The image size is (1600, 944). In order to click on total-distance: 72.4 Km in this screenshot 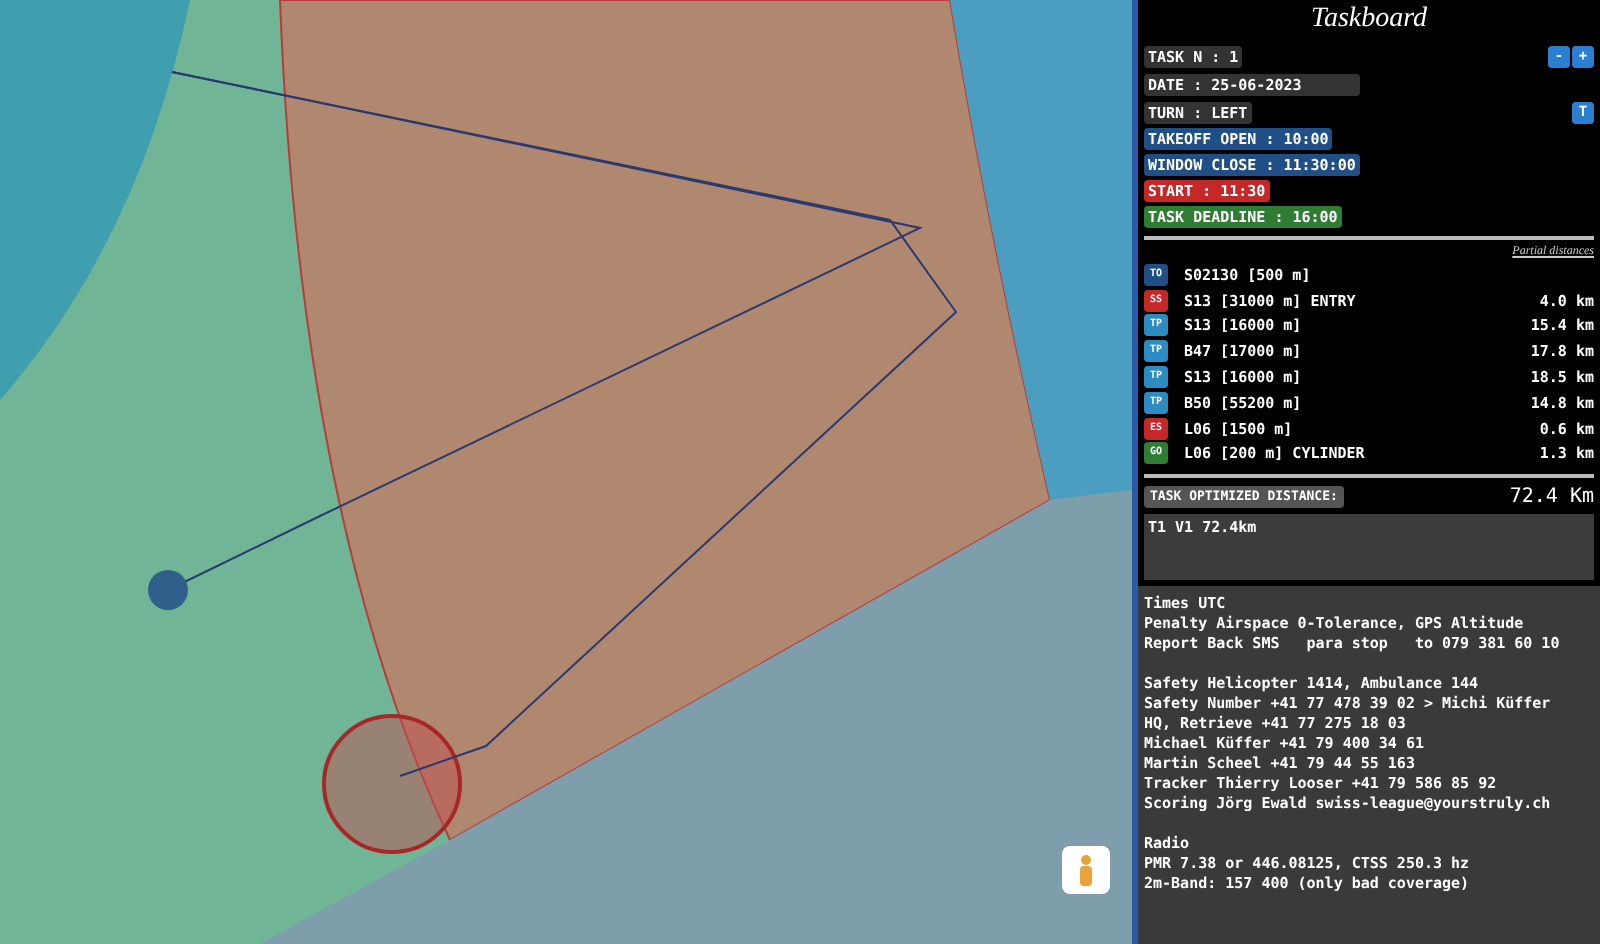, I will do `click(1551, 497)`.